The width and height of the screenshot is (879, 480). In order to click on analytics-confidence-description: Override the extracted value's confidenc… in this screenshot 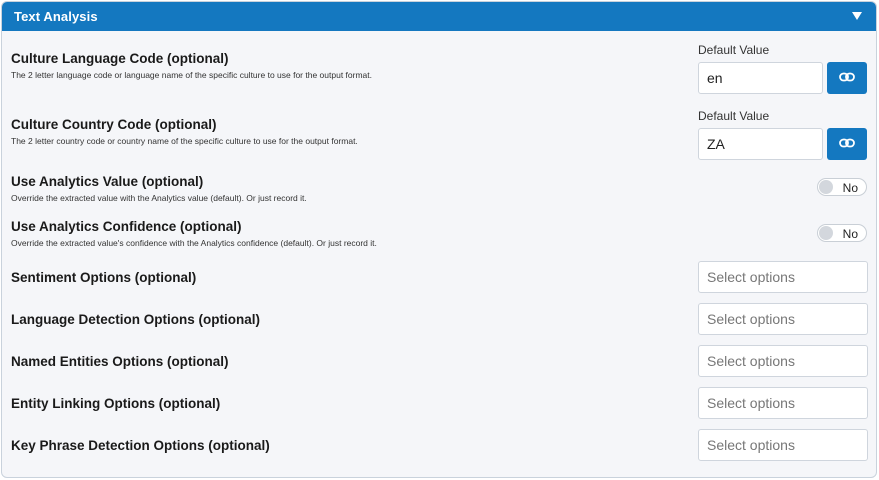, I will do `click(194, 243)`.